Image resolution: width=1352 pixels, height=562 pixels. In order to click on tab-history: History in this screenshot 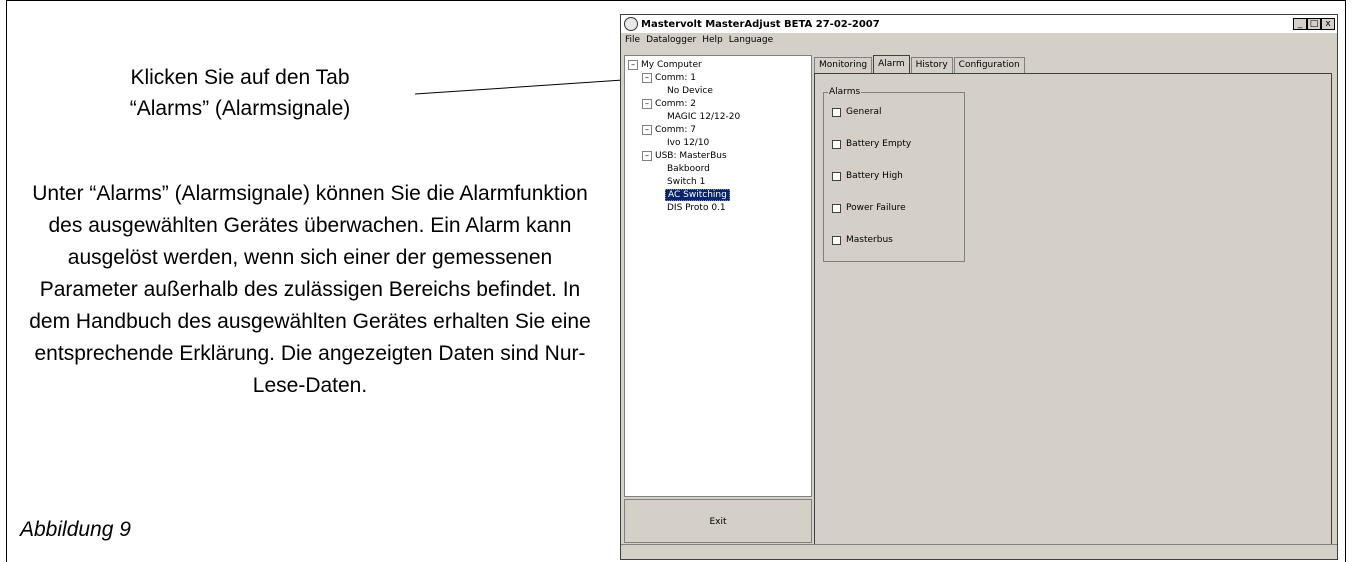, I will do `click(931, 65)`.